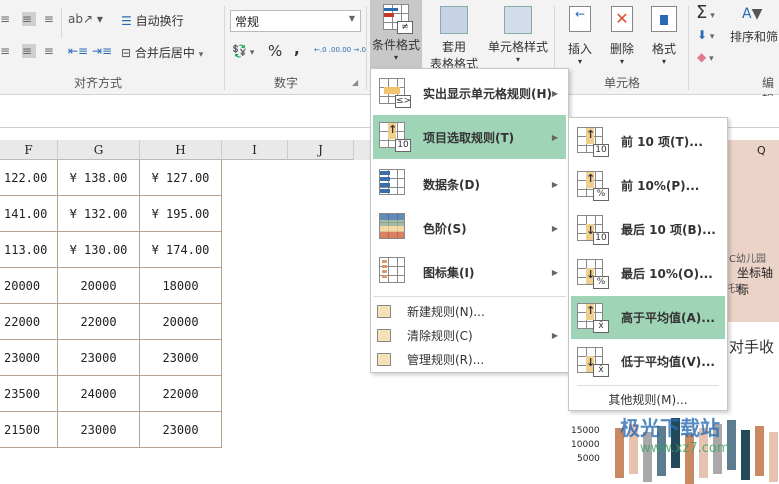 The image size is (779, 484). I want to click on table-cell: 113.00, so click(29, 250).